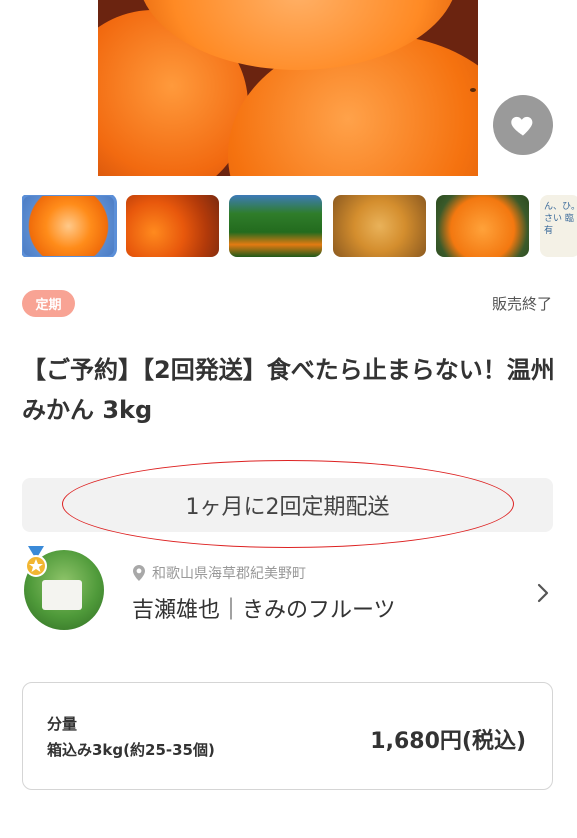 This screenshot has height=838, width=577. What do you see at coordinates (229, 574) in the screenshot?
I see `producer-location-text: 和歌山県海草郡紀美野町` at bounding box center [229, 574].